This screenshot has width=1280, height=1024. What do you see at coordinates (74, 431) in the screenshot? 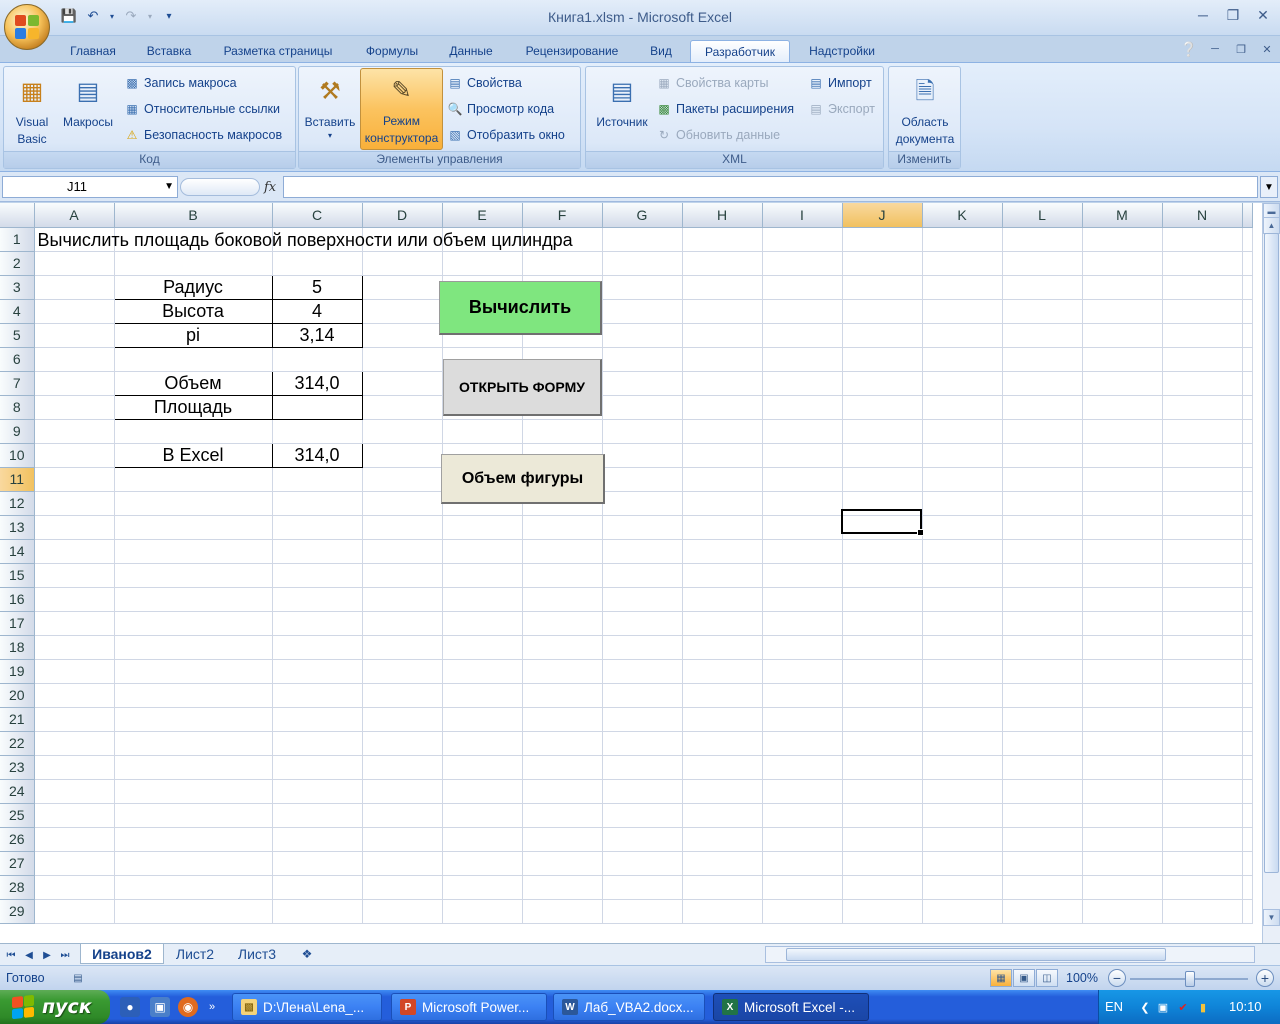
I see `cell-a9` at bounding box center [74, 431].